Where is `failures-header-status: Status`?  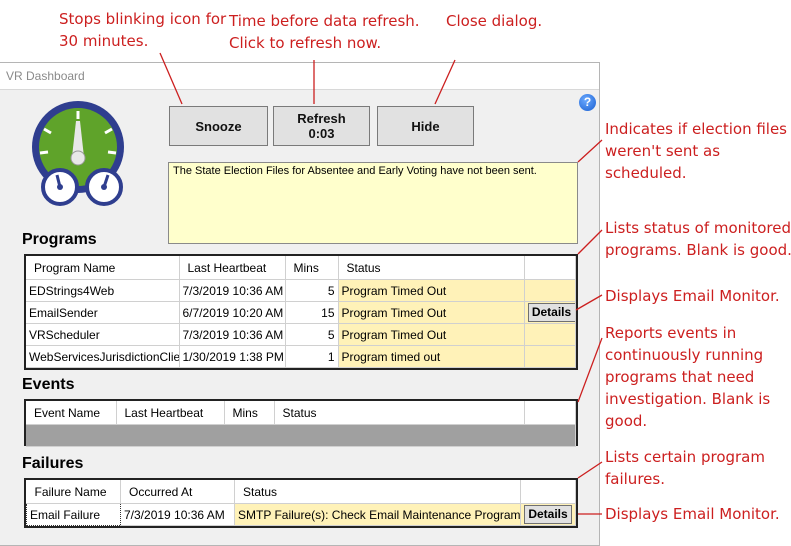 failures-header-status: Status is located at coordinates (377, 492).